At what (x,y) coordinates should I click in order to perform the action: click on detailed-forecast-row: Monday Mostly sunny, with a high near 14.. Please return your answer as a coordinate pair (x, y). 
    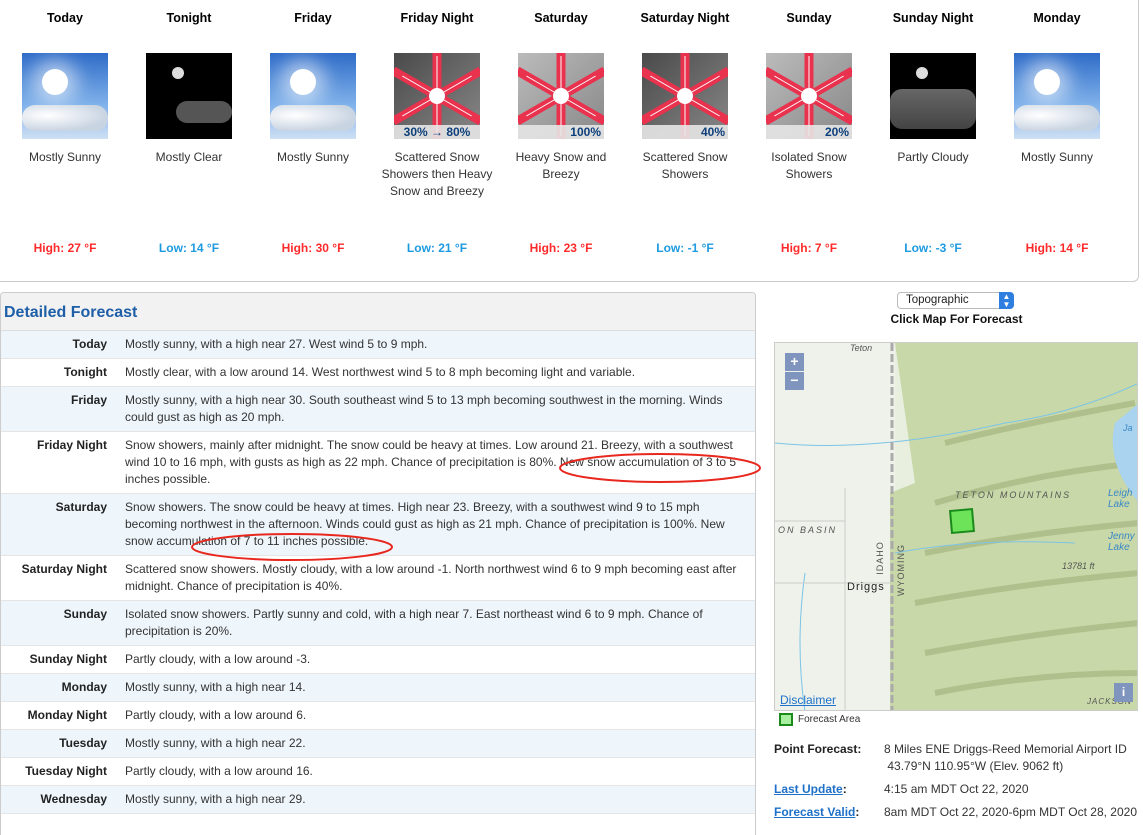
    Looking at the image, I should click on (378, 688).